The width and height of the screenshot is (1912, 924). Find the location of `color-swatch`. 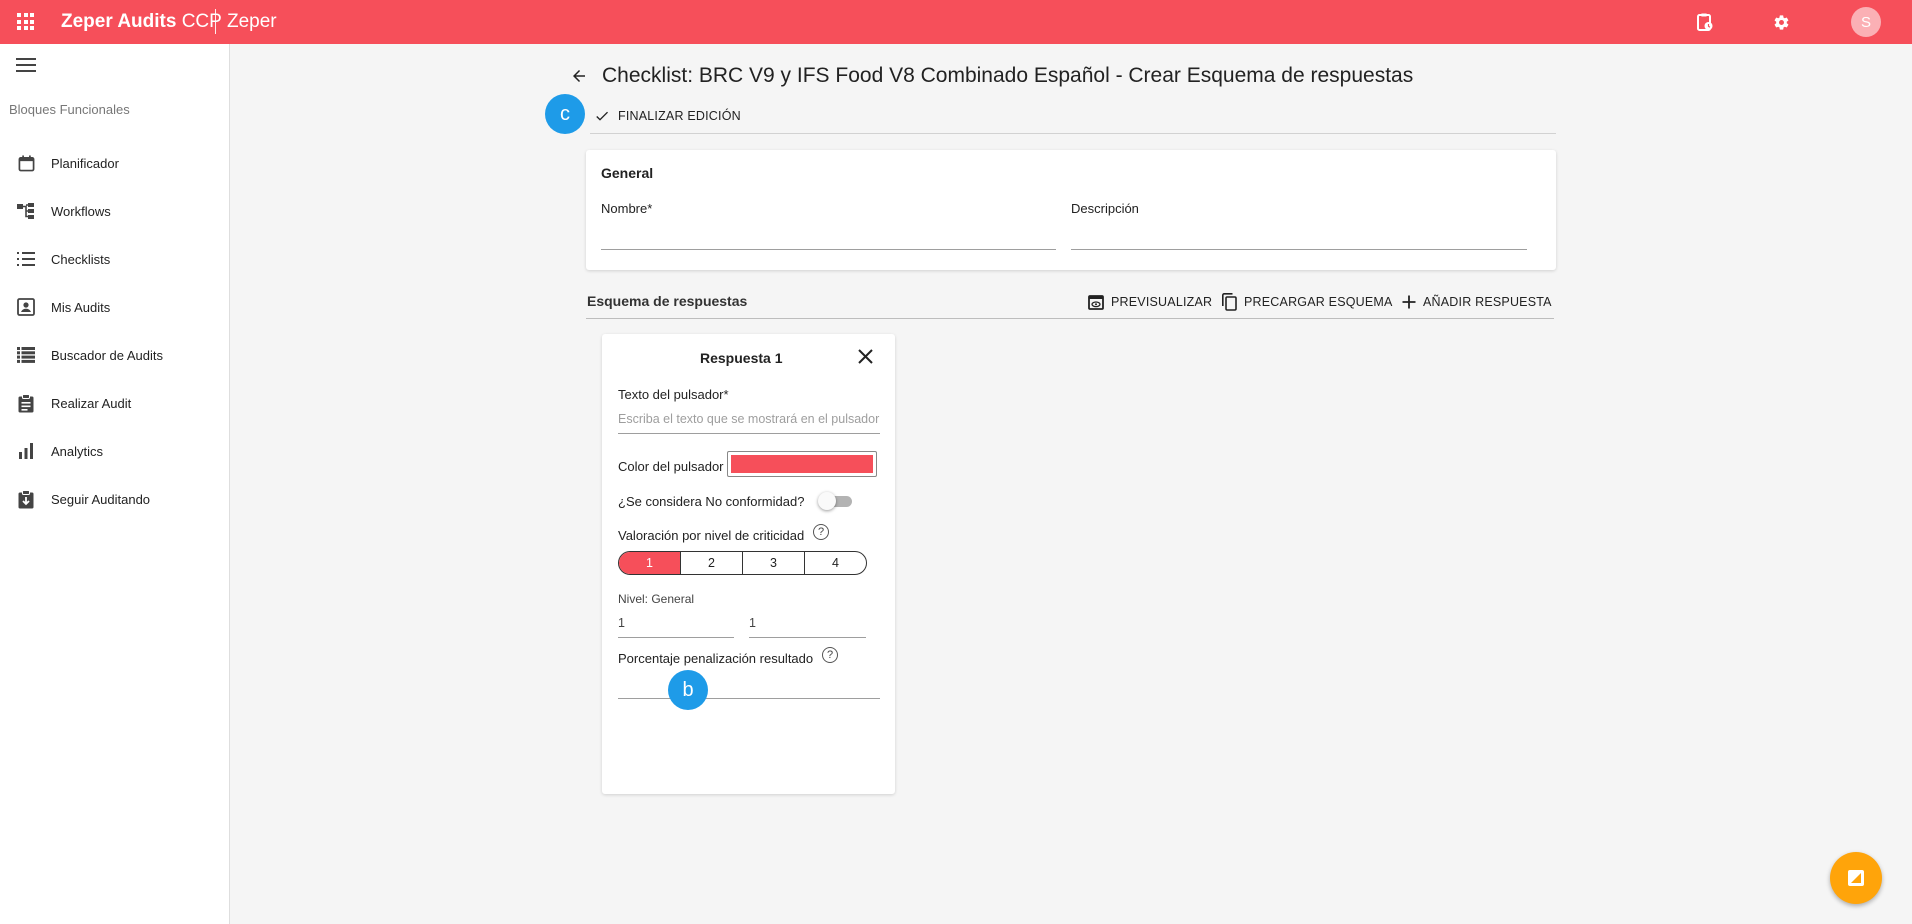

color-swatch is located at coordinates (802, 464).